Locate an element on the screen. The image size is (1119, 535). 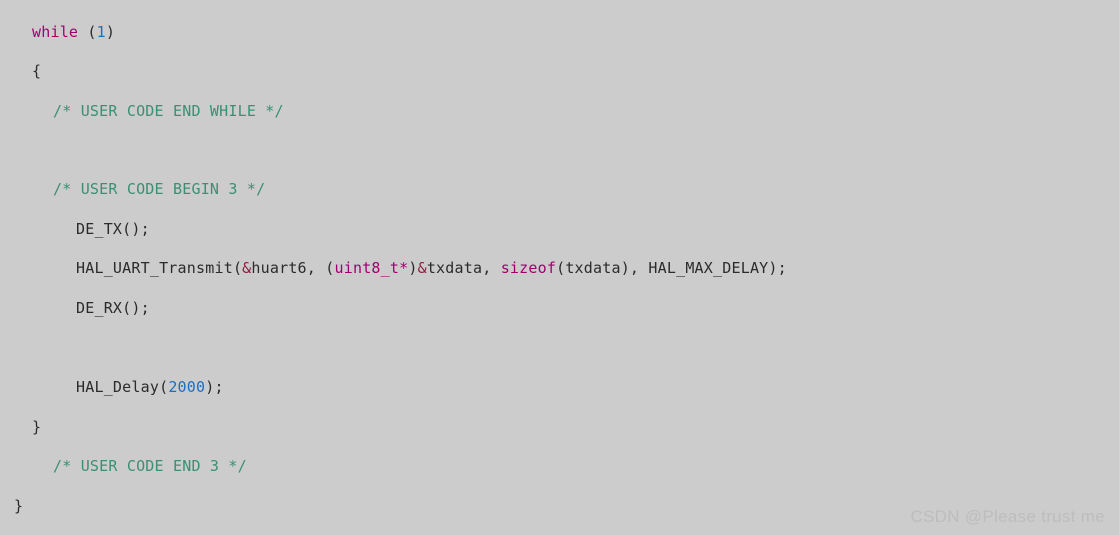
token-plain: HAL_UART_Transmit is located at coordinates (154, 268).